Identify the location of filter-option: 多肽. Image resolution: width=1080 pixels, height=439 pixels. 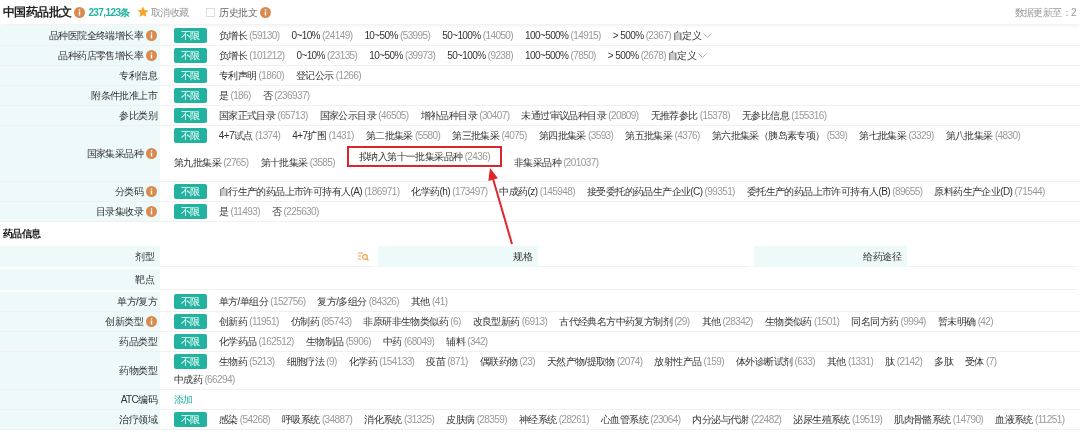
(943, 361).